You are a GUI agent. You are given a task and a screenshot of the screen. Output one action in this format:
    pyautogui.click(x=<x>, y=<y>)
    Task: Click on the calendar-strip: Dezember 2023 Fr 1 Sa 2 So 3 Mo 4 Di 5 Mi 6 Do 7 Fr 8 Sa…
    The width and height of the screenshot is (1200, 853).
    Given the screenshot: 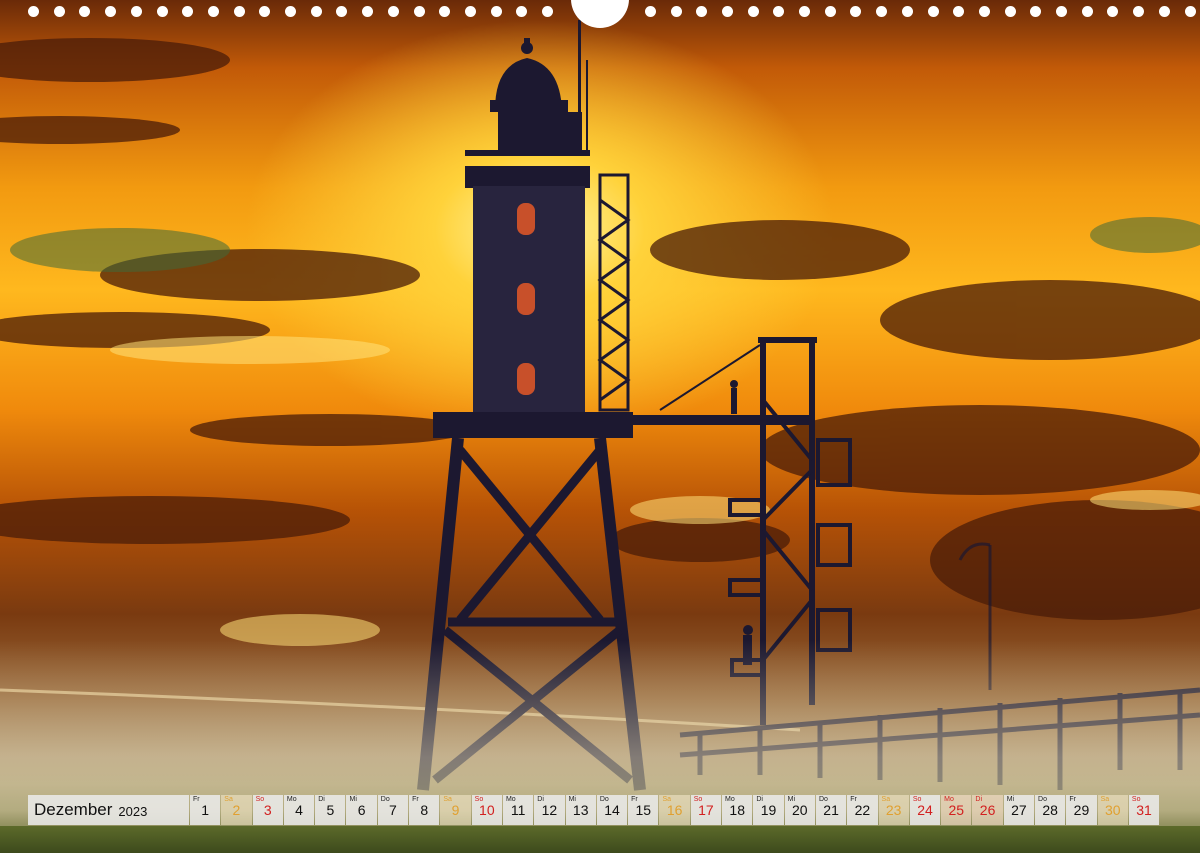 What is the action you would take?
    pyautogui.click(x=600, y=810)
    